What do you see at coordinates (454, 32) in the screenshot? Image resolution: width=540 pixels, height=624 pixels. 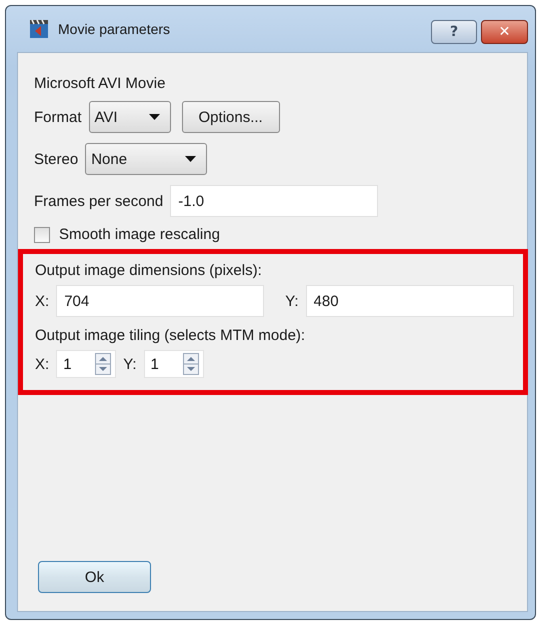 I see `help-button: ?` at bounding box center [454, 32].